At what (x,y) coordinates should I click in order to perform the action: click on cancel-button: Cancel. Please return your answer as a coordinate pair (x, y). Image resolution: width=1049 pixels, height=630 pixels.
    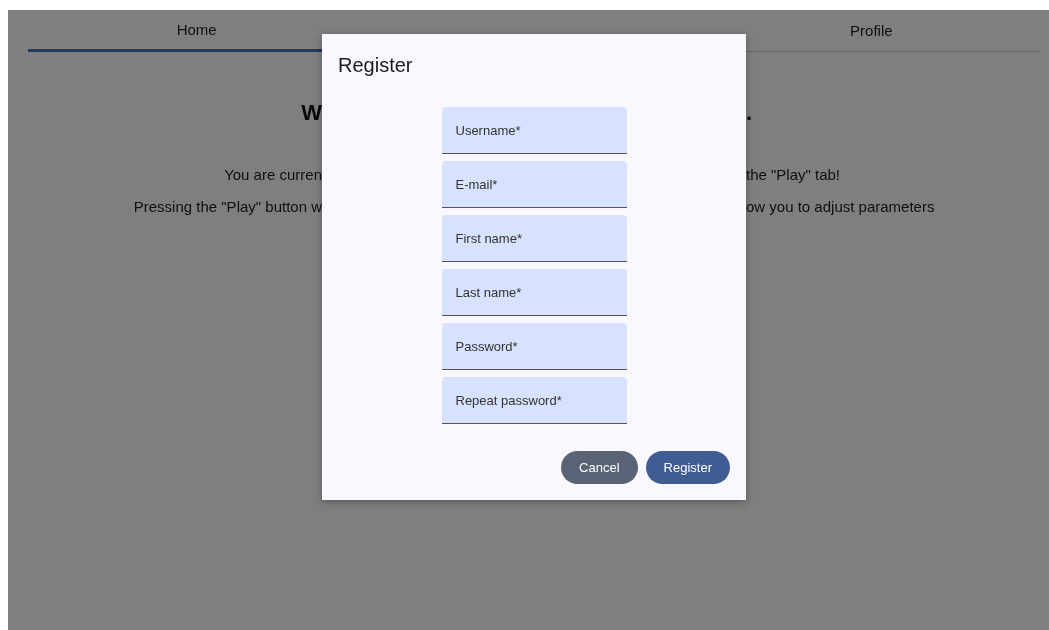
    Looking at the image, I should click on (599, 467).